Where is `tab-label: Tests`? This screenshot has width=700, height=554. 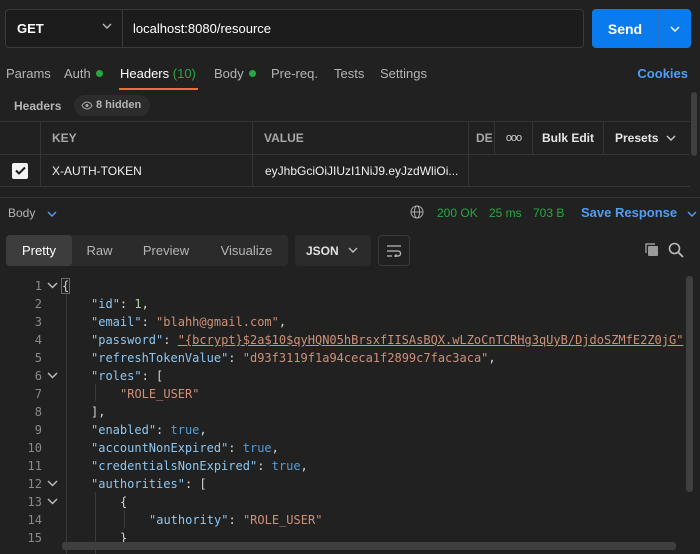
tab-label: Tests is located at coordinates (349, 73).